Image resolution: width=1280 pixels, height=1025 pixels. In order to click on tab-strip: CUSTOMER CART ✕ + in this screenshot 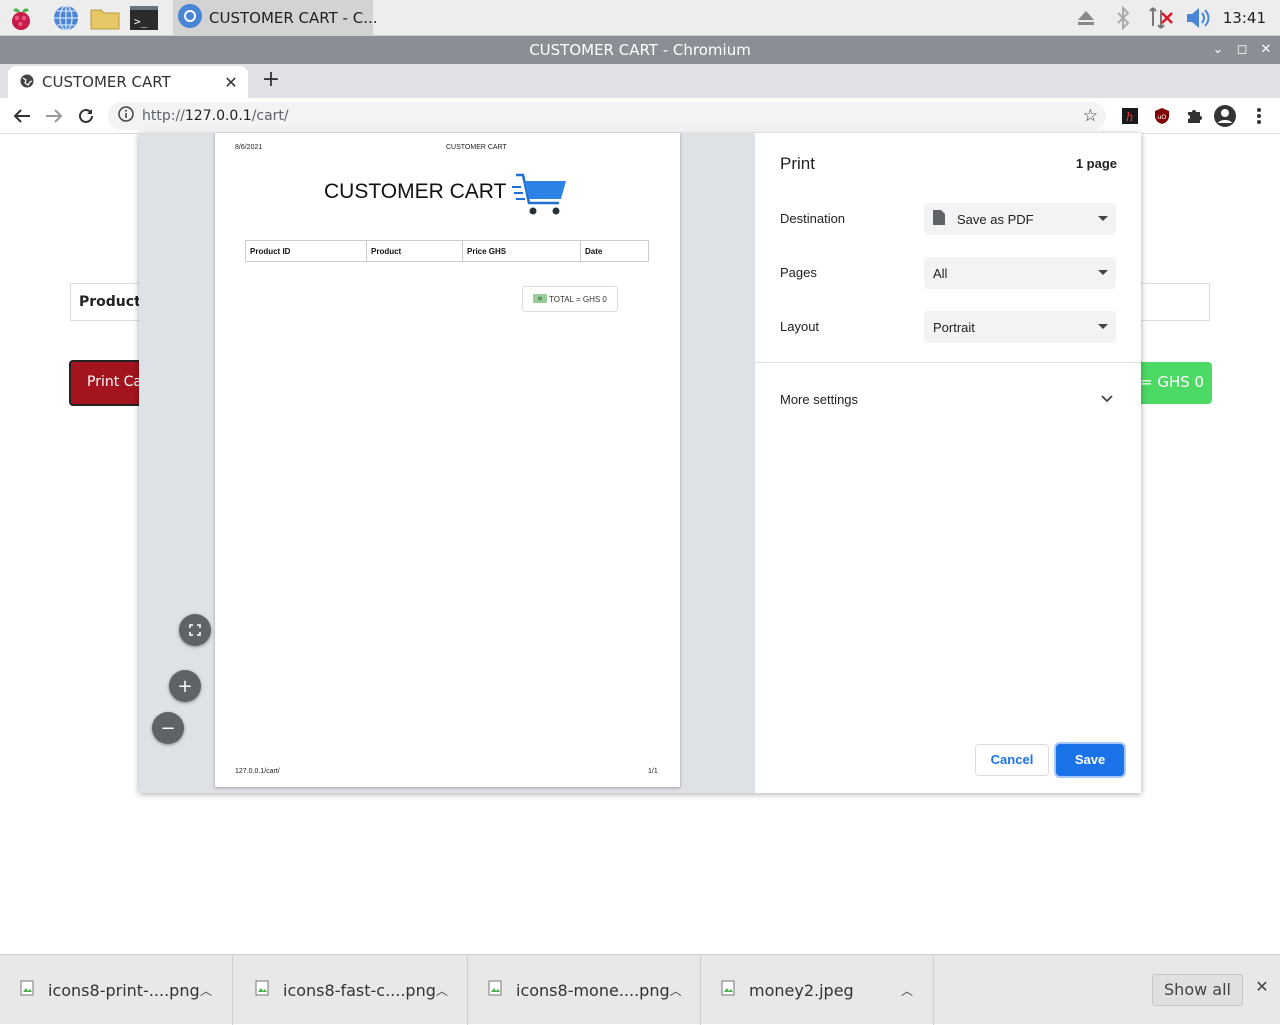, I will do `click(640, 81)`.